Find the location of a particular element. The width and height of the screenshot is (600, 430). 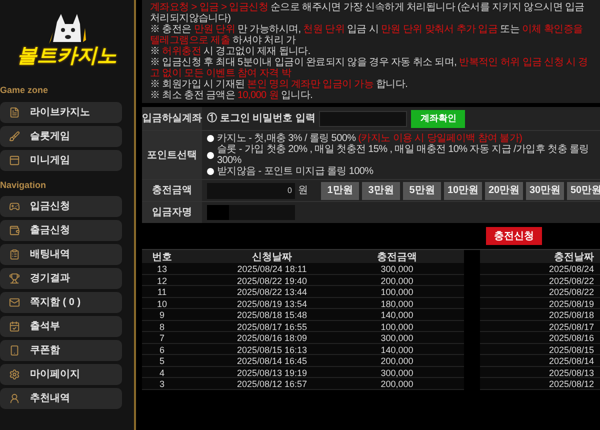

option-label: 카지노 - 첫,매충 3% / 롤링 500% (카지노 이용 시 당일페이백 참여 불가) is located at coordinates (369, 138).